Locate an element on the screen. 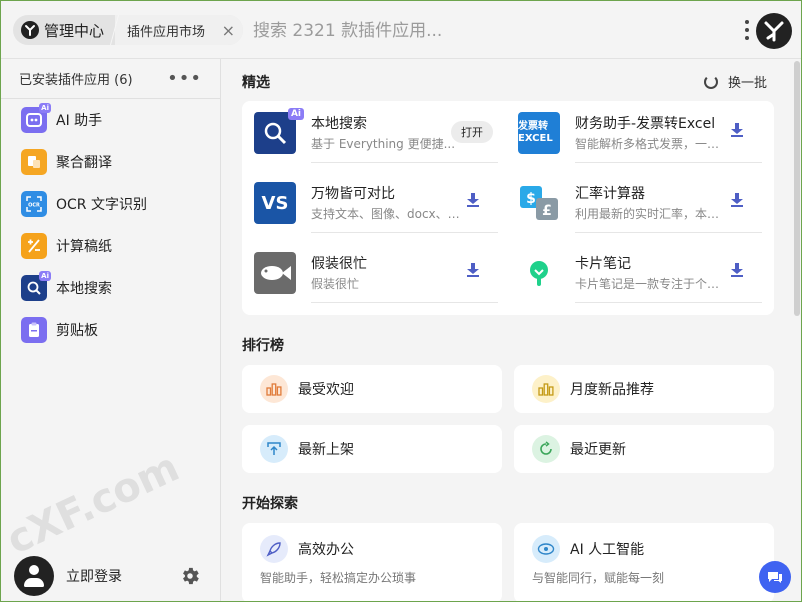 This screenshot has width=802, height=602. open-button: 打开 is located at coordinates (472, 132).